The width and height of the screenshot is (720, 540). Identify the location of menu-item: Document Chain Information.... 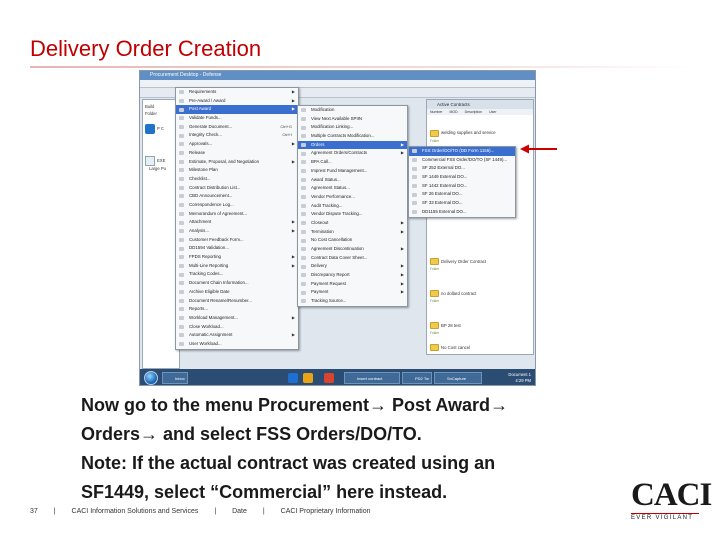
(237, 283).